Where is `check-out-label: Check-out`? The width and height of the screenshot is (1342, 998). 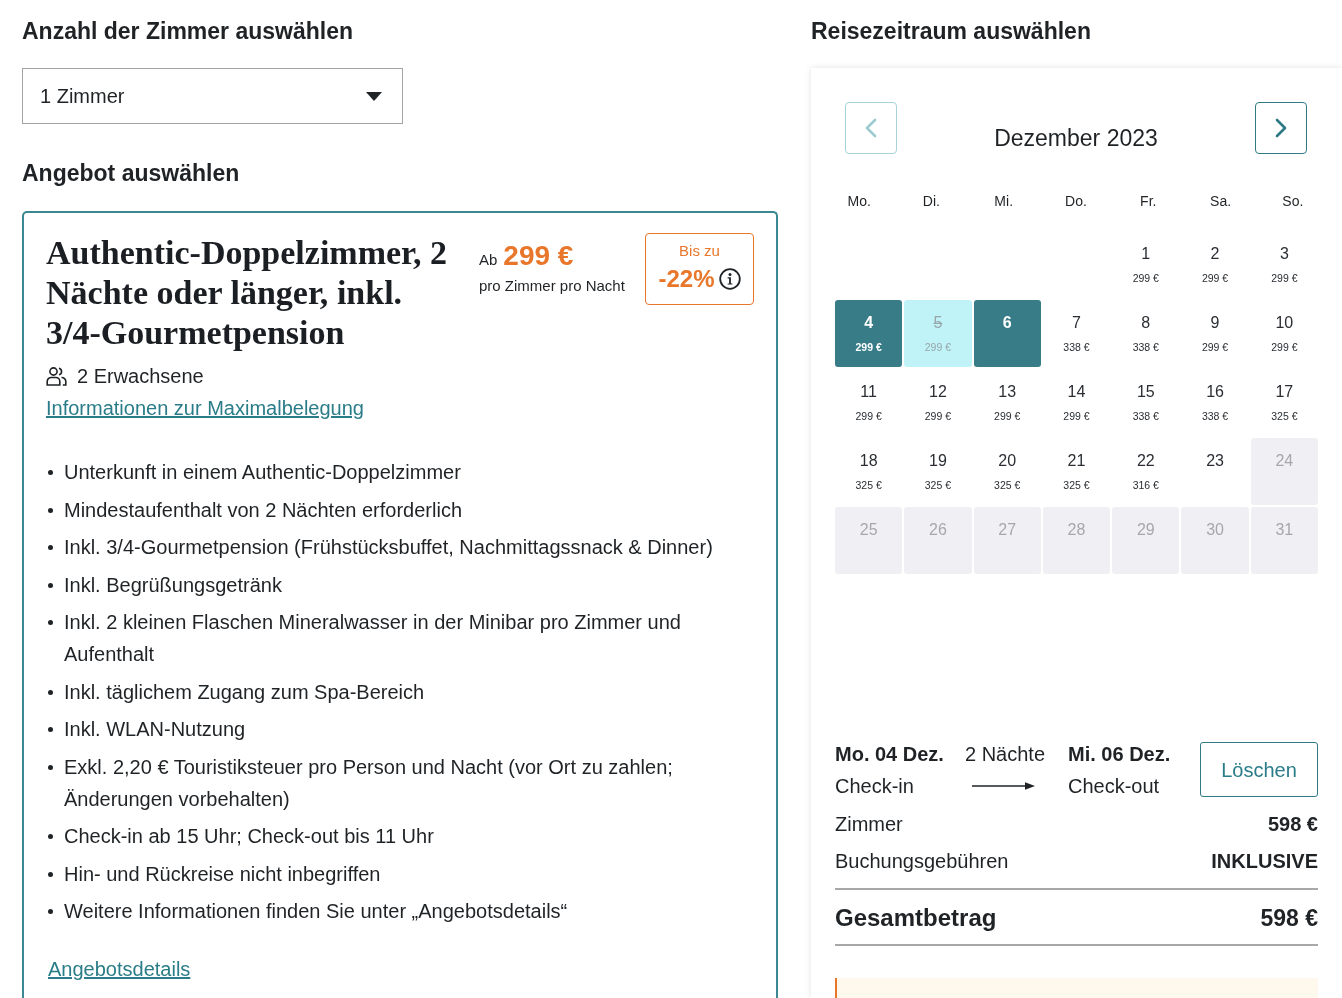
check-out-label: Check-out is located at coordinates (1114, 786).